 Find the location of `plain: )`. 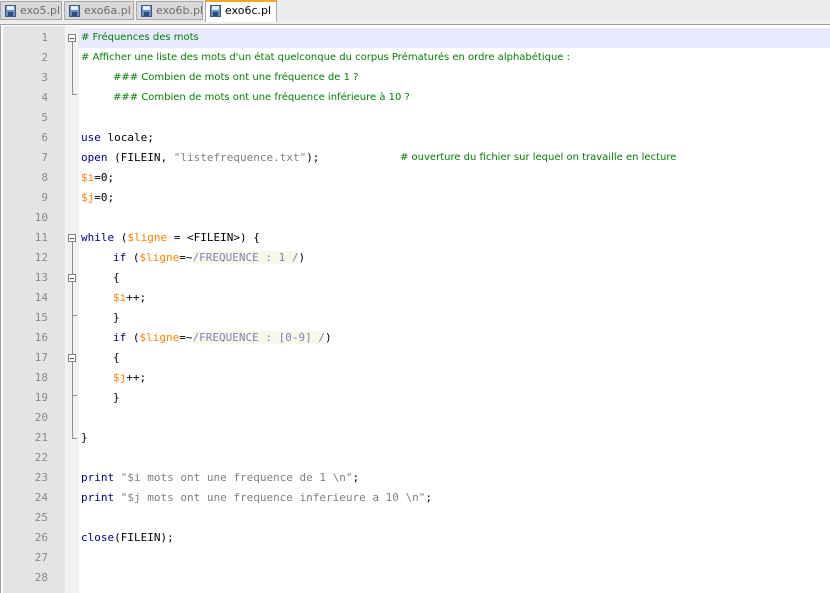

plain: ) is located at coordinates (328, 337).